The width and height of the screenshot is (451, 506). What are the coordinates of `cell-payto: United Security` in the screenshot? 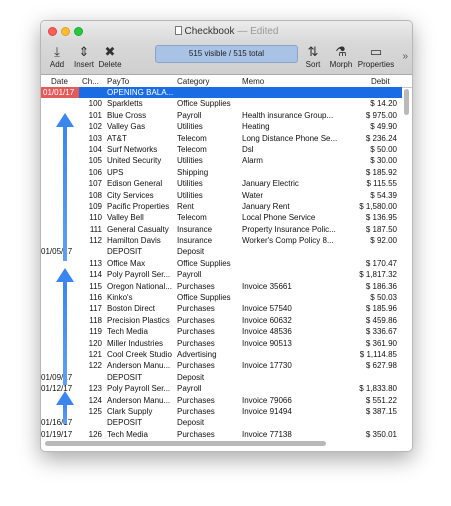 It's located at (141, 160).